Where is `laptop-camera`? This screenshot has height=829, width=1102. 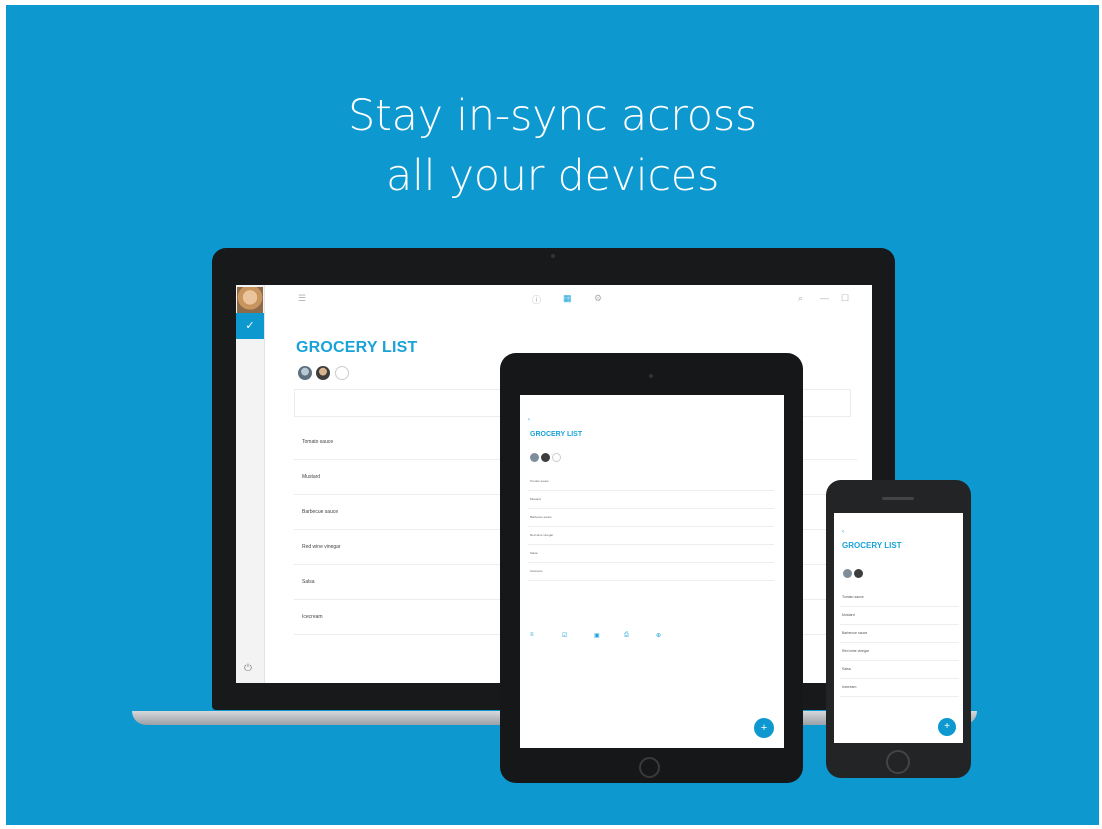 laptop-camera is located at coordinates (553, 256).